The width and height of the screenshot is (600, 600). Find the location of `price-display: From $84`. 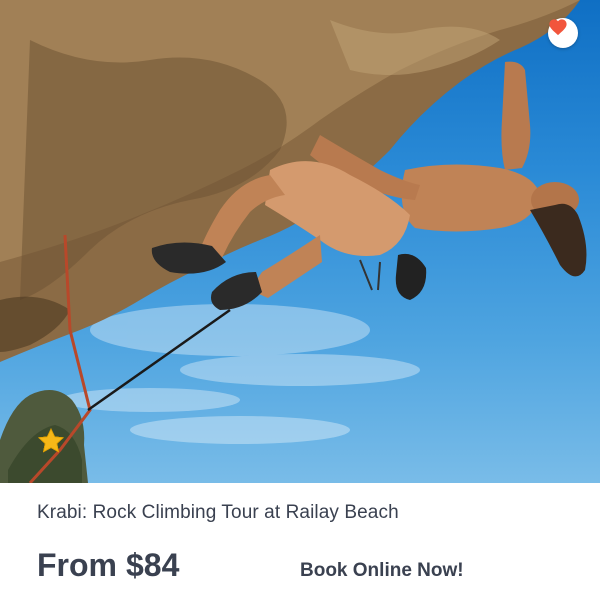

price-display: From $84 is located at coordinates (108, 565).